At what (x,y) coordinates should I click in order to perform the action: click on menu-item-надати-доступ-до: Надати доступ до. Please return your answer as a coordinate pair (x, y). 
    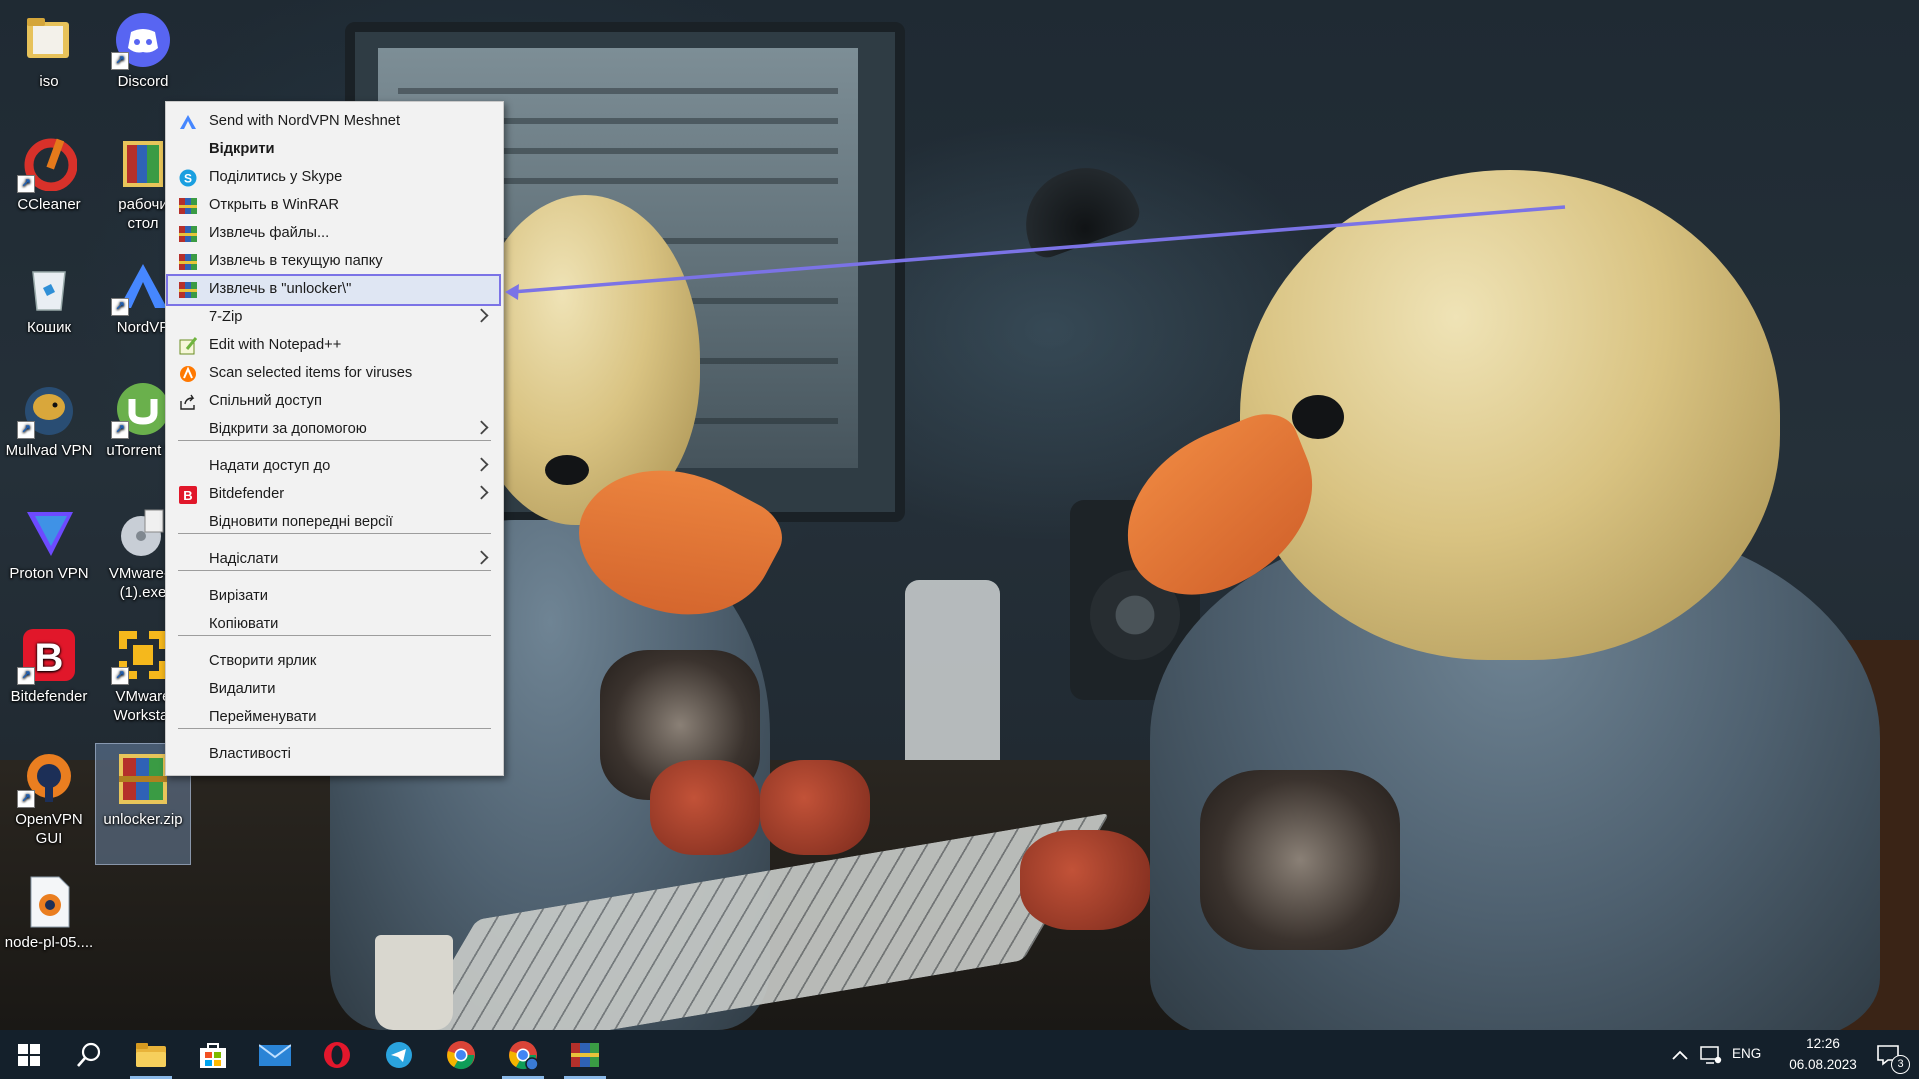
    Looking at the image, I should click on (333, 467).